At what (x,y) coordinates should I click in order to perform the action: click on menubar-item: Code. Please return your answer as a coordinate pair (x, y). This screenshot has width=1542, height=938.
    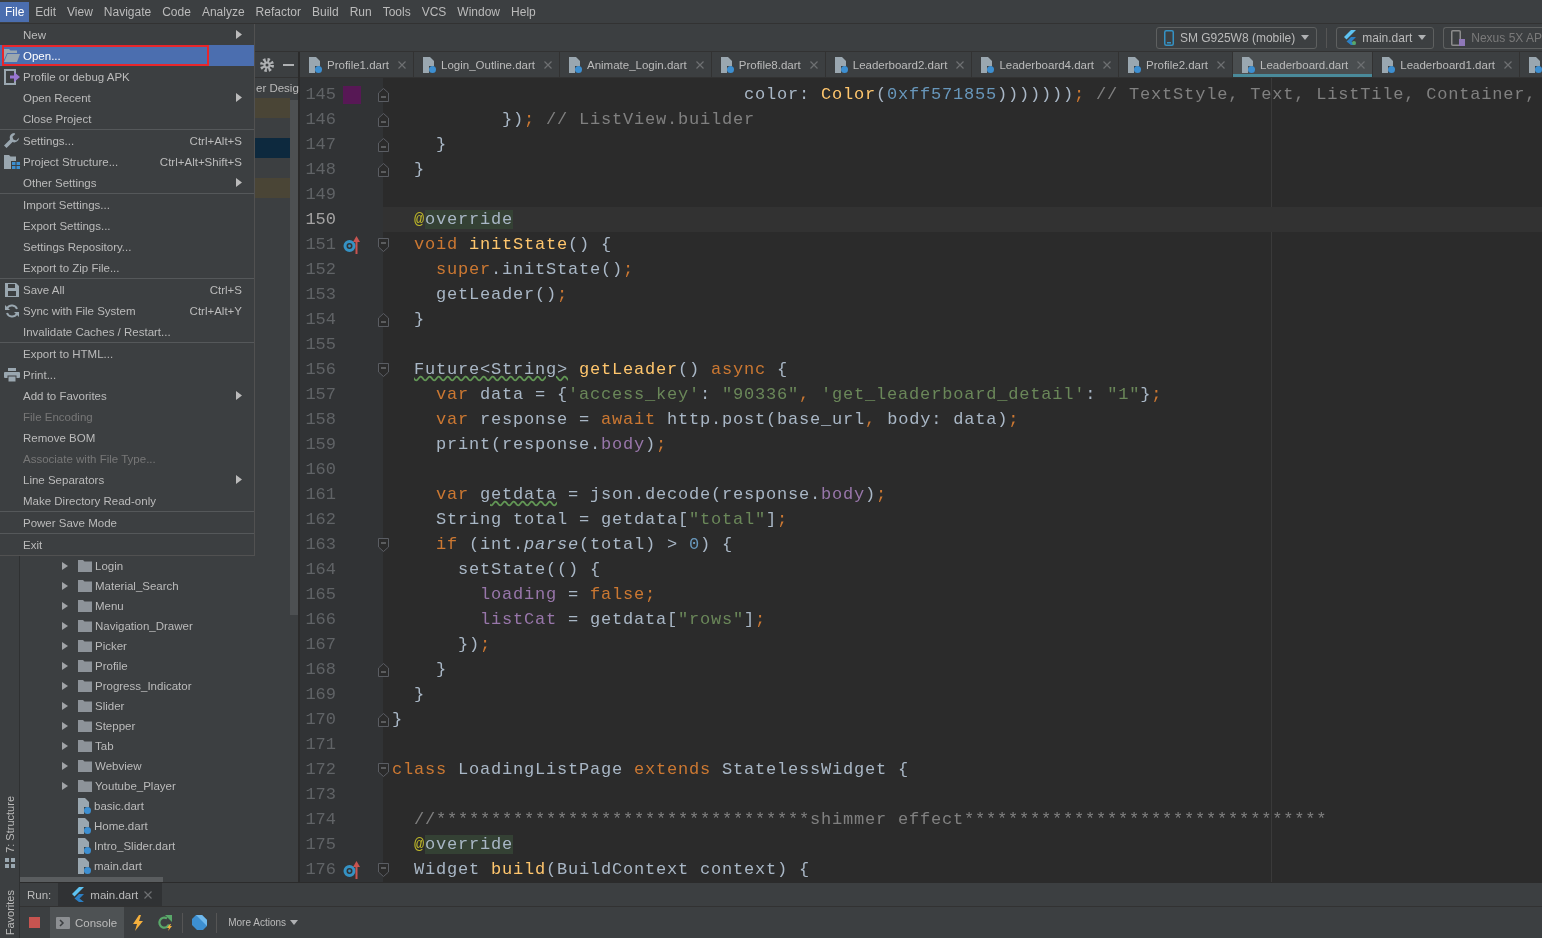
    Looking at the image, I should click on (176, 11).